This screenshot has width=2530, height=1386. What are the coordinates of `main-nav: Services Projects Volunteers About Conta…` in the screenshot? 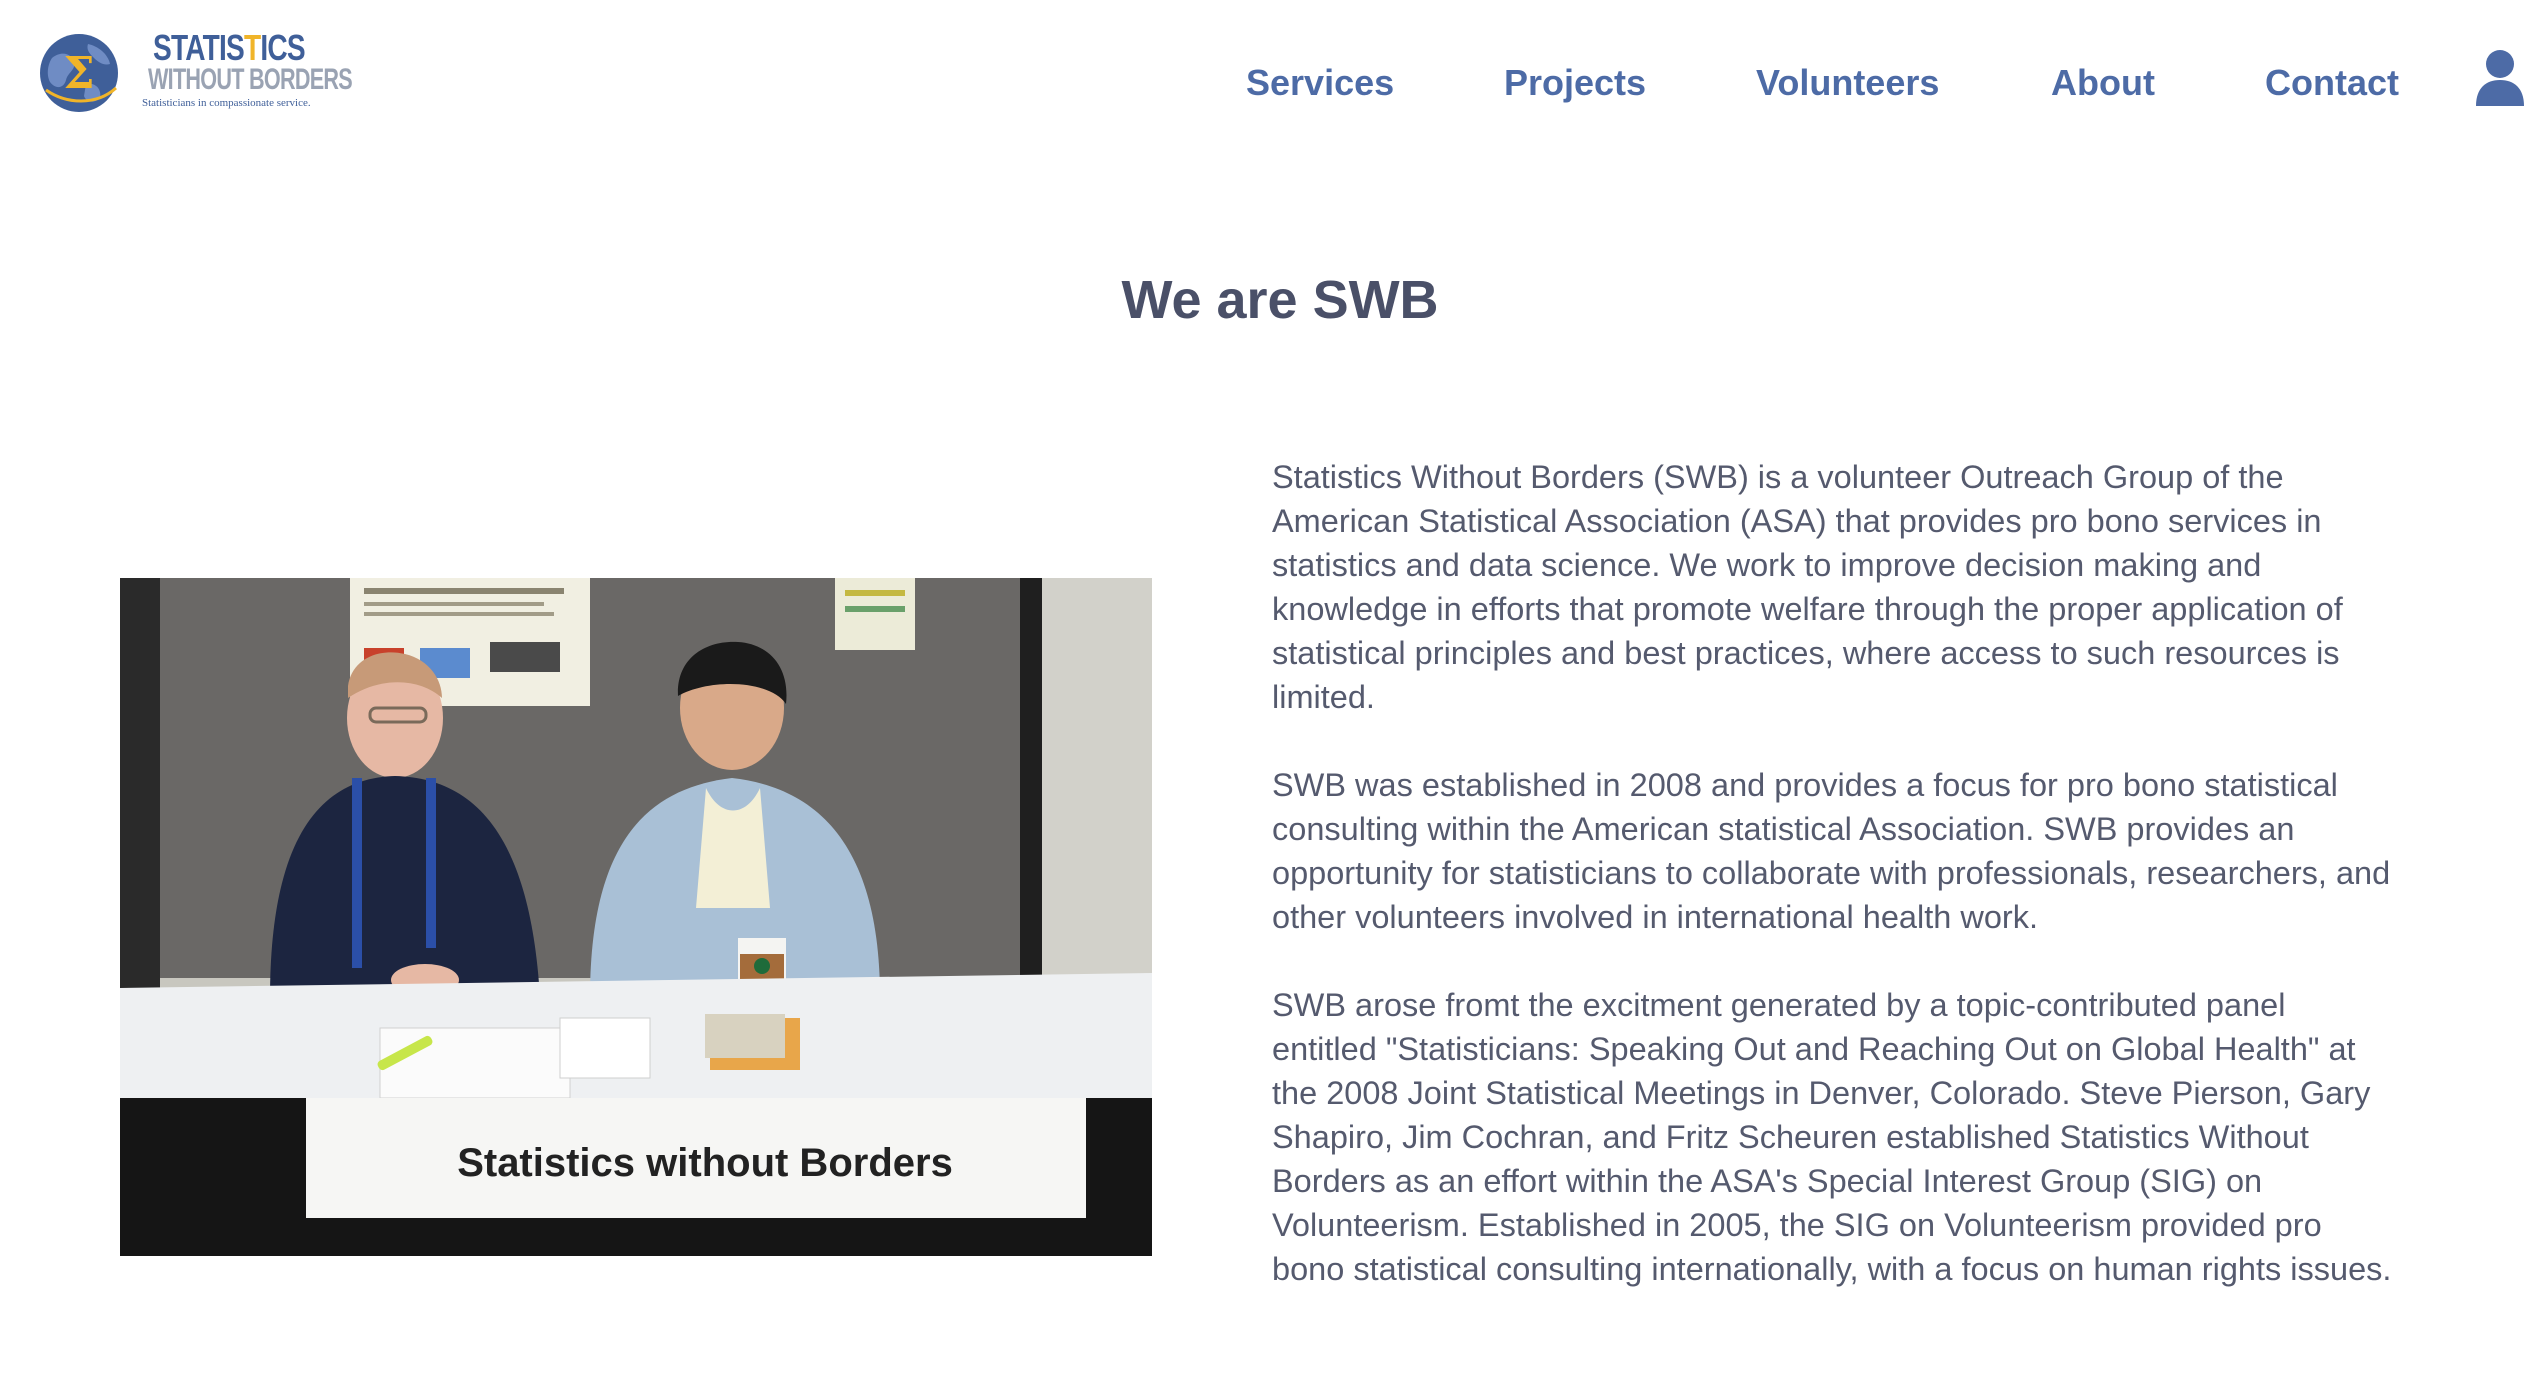 It's located at (1265, 83).